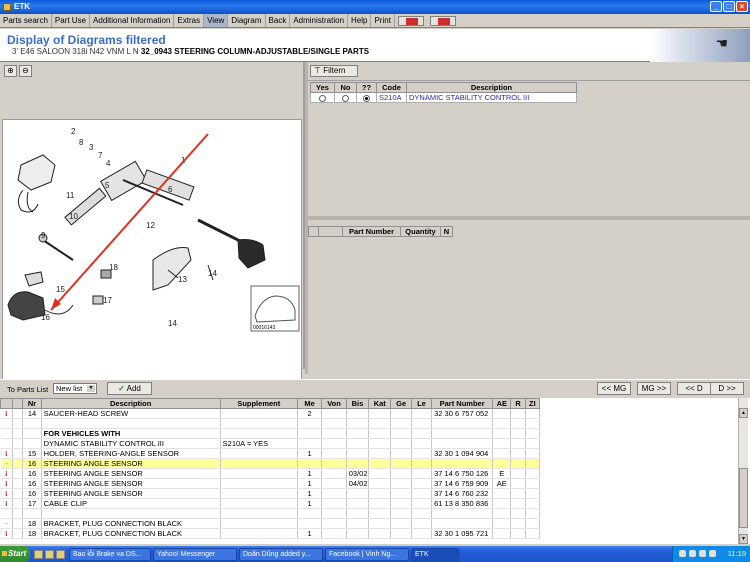 Image resolution: width=750 pixels, height=562 pixels. I want to click on table-row: i 17 CABLE CLIP 1 61 13 8 350 836, so click(270, 503).